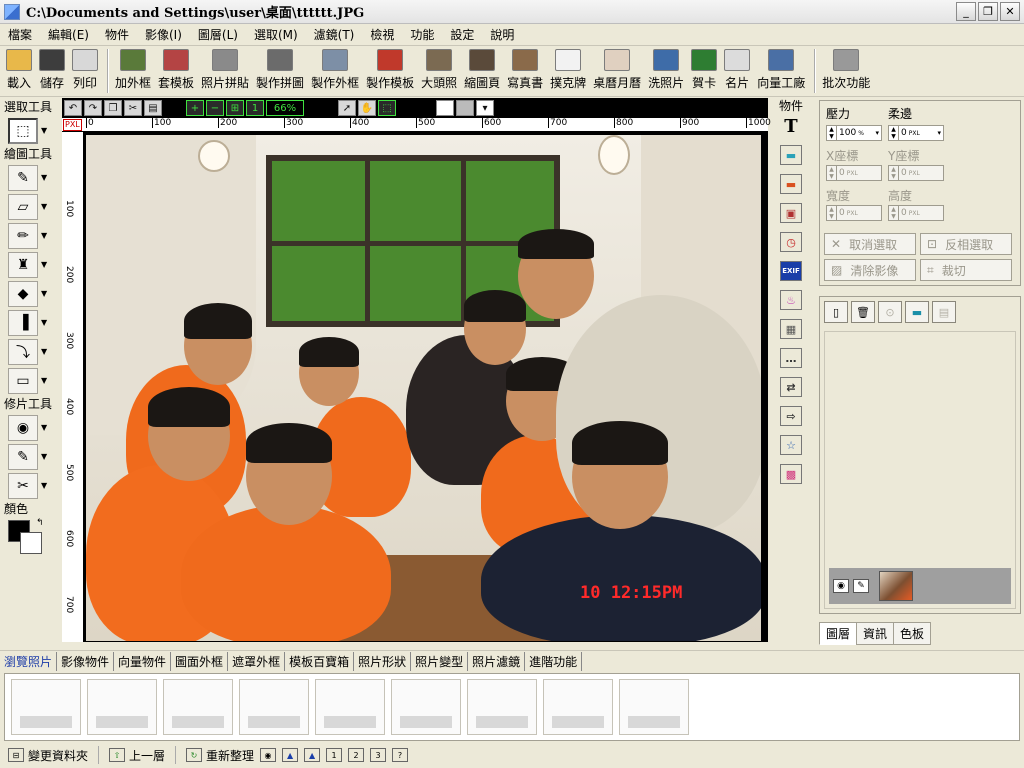 The height and width of the screenshot is (768, 1024). Describe the element at coordinates (966, 11) in the screenshot. I see `minimize-button: _` at that location.